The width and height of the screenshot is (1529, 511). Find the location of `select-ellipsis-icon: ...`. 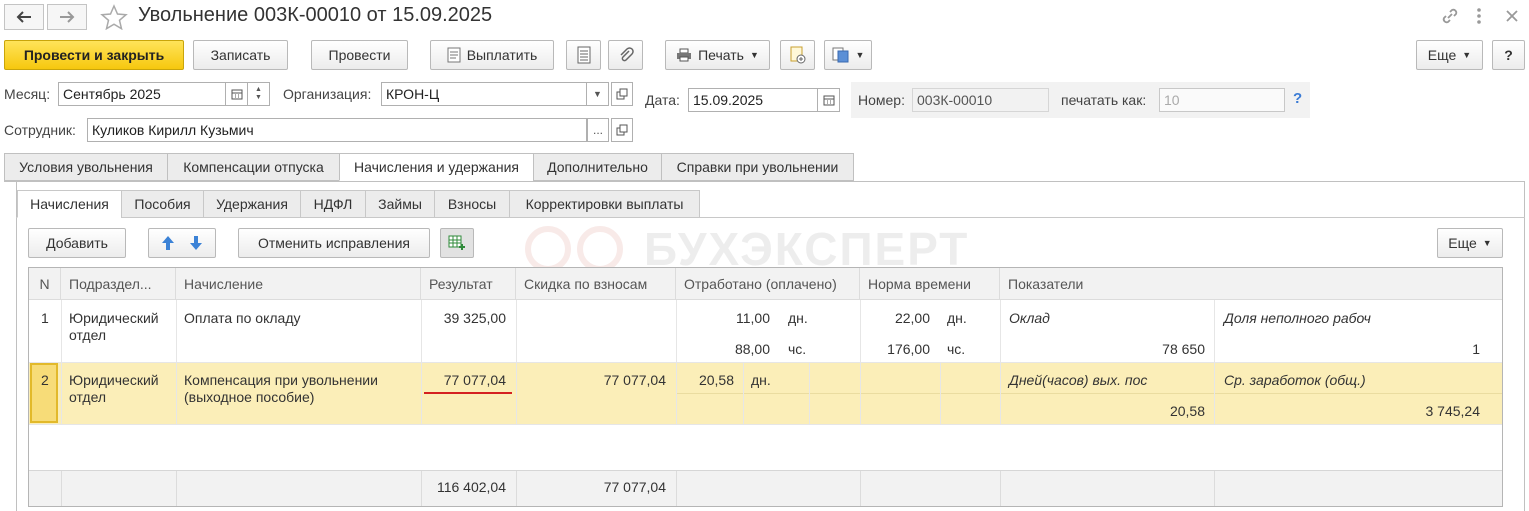

select-ellipsis-icon: ... is located at coordinates (598, 130).